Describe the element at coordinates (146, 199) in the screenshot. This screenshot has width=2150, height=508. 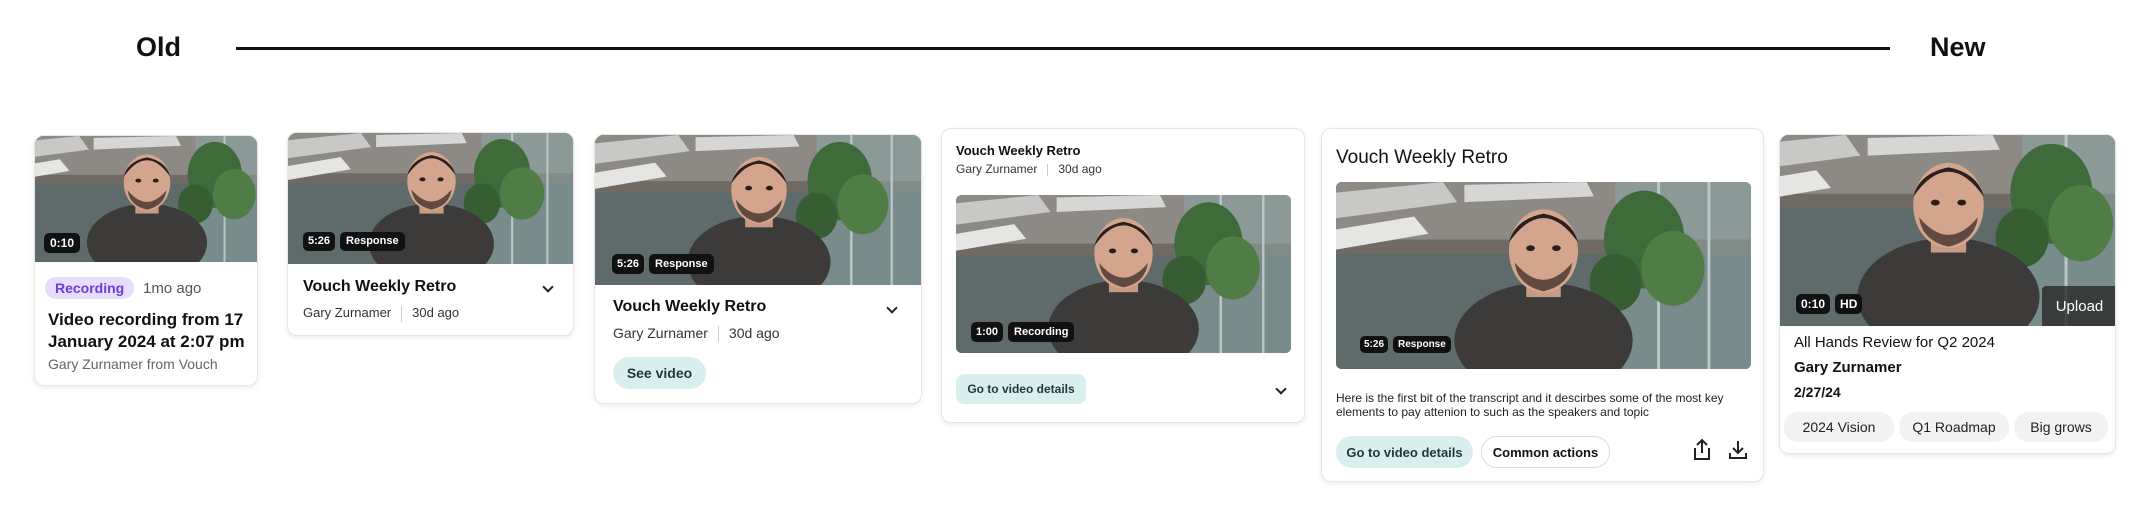
I see `video-thumbnail: 0:10` at that location.